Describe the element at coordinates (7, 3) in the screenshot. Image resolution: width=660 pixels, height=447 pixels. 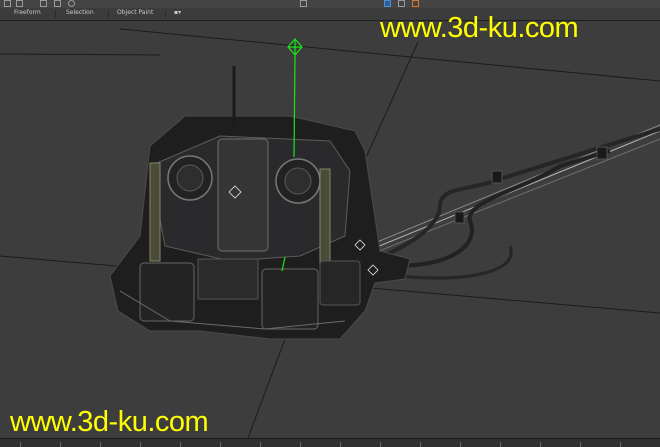
I see `select-icon` at that location.